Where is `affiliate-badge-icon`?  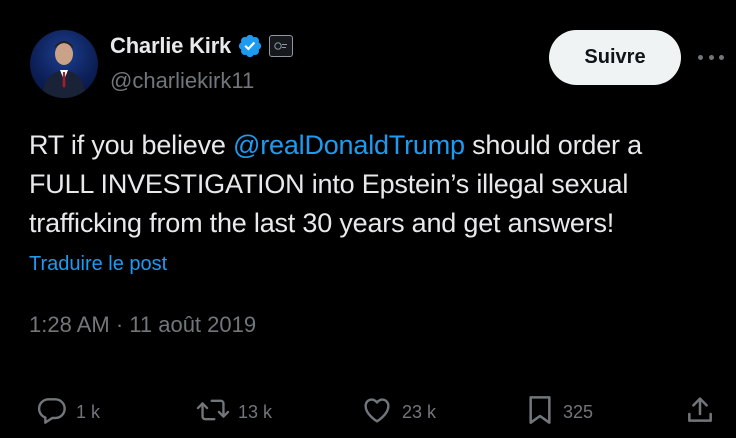
affiliate-badge-icon is located at coordinates (281, 46).